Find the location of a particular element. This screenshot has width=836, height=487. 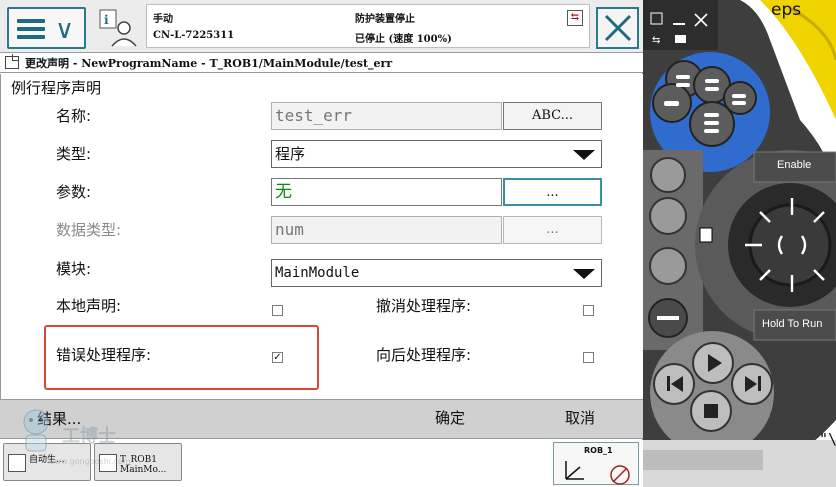

backward-handler-label: 向后处理程序: is located at coordinates (424, 355).